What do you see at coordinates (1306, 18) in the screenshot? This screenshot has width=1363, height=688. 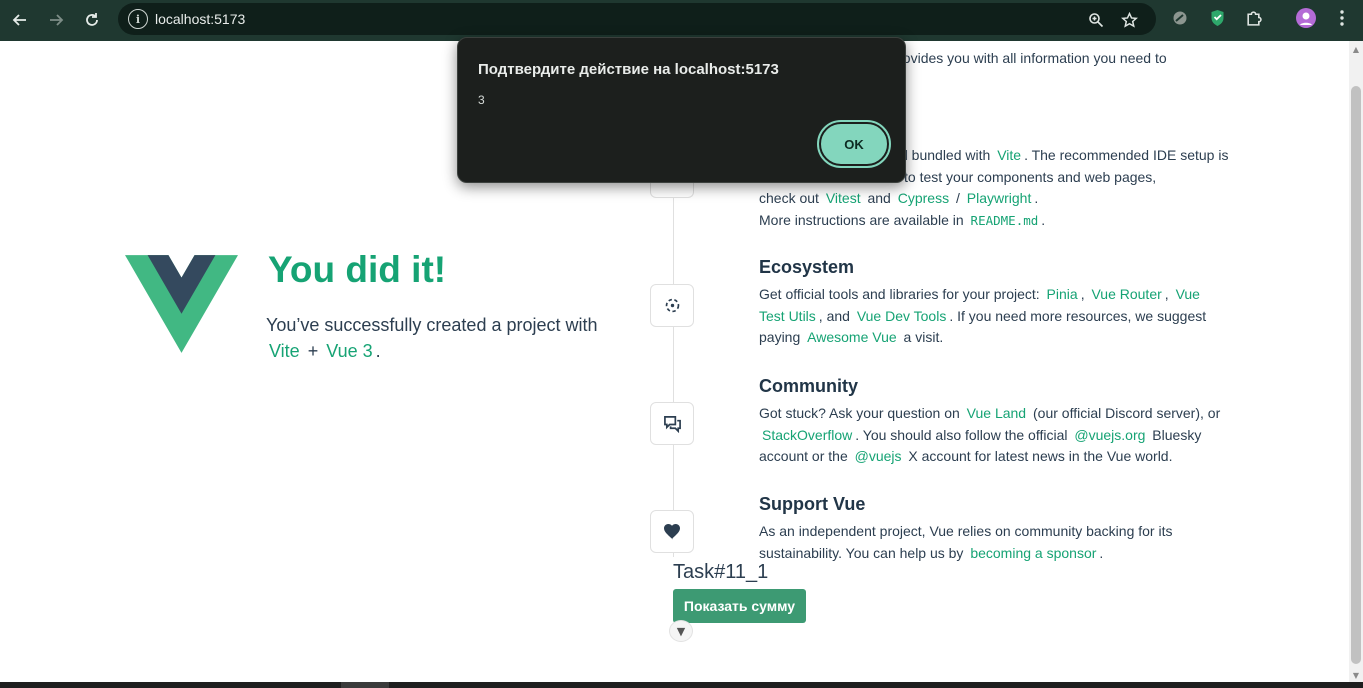 I see `avatar` at bounding box center [1306, 18].